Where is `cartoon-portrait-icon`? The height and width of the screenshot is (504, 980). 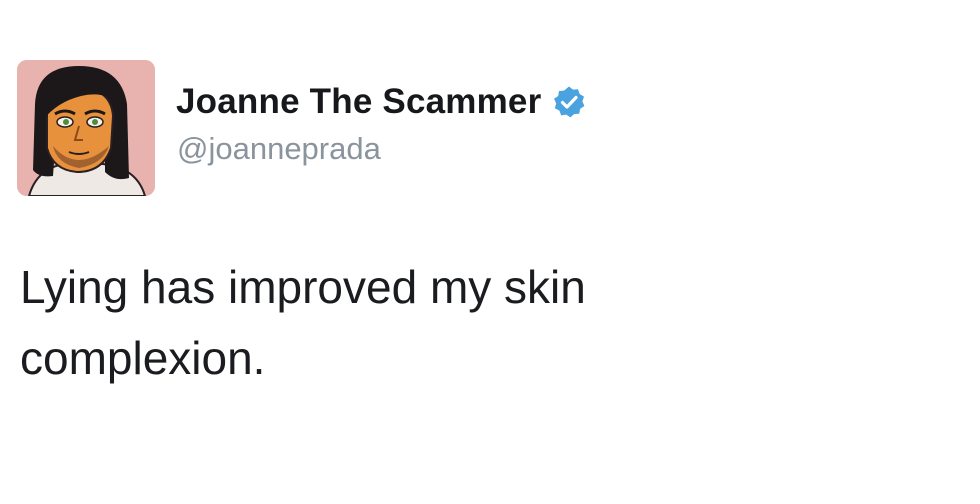 cartoon-portrait-icon is located at coordinates (86, 128).